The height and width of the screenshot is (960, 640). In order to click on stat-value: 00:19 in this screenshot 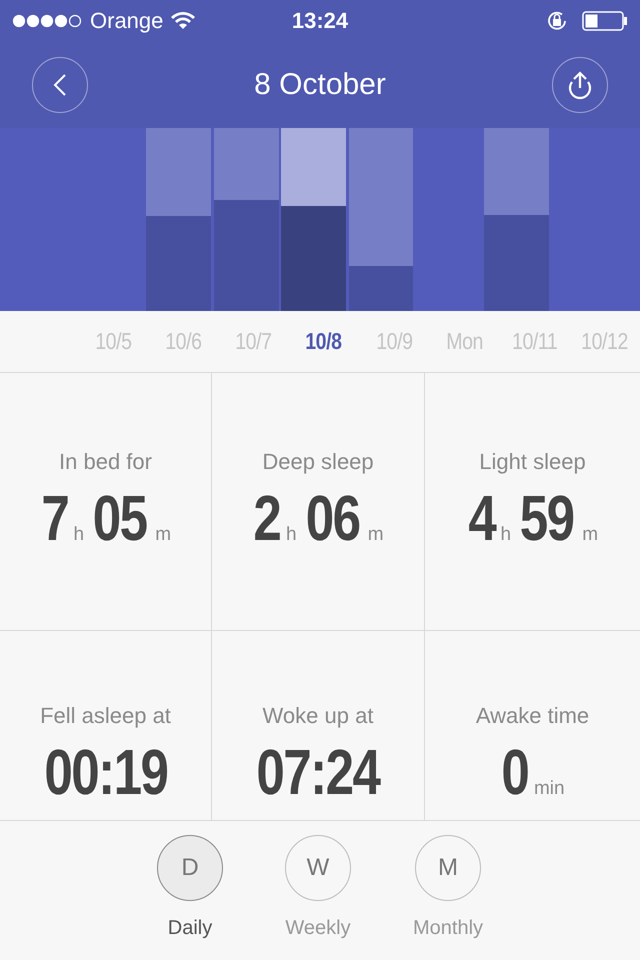, I will do `click(105, 772)`.